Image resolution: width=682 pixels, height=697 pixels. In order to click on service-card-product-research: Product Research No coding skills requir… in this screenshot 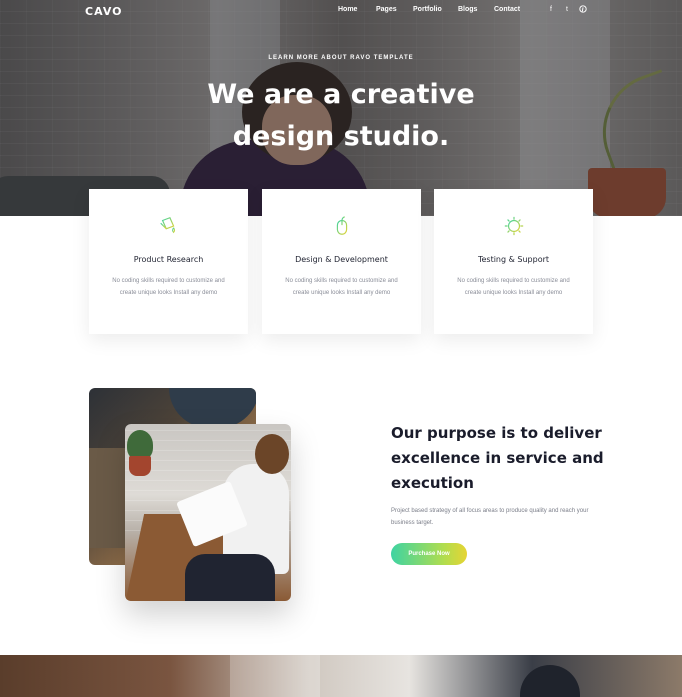, I will do `click(168, 261)`.